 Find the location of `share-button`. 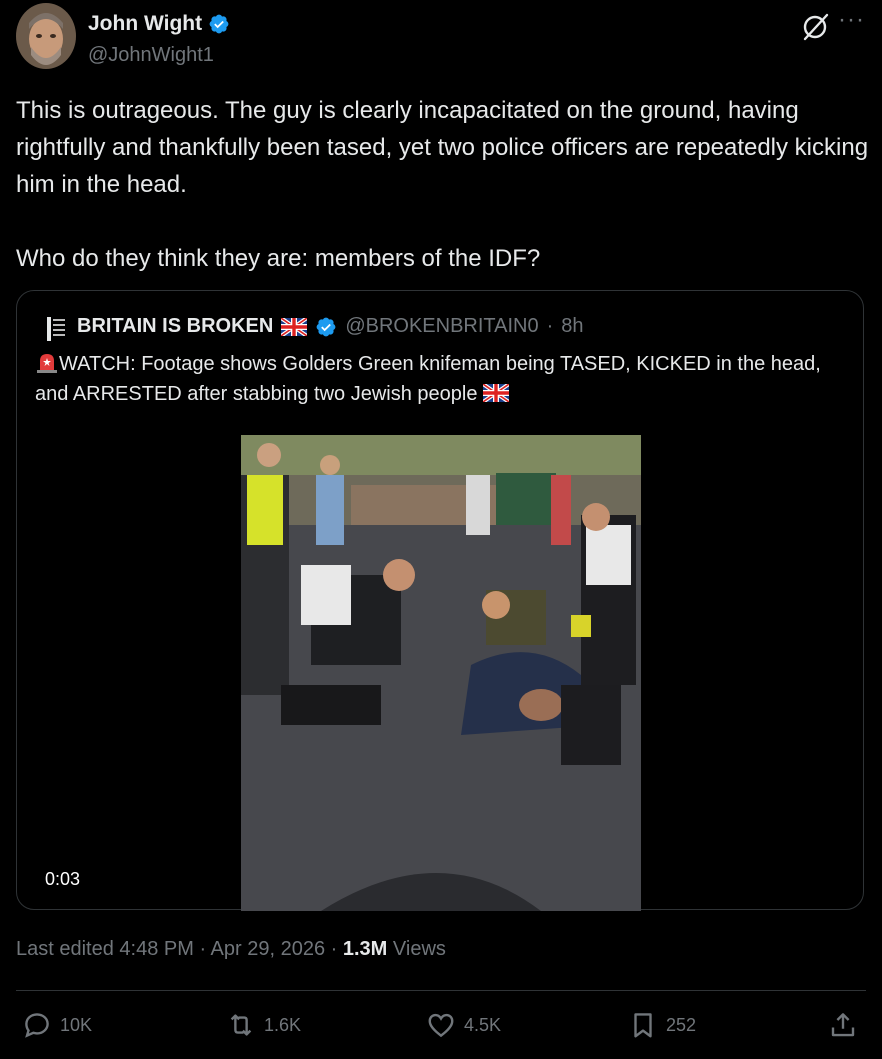

share-button is located at coordinates (843, 1025).